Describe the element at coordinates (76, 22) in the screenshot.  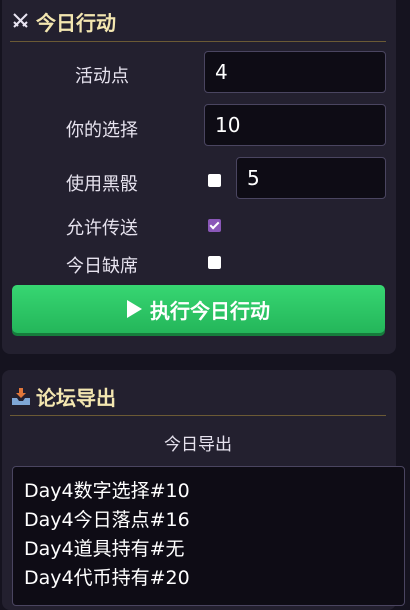
I see `daily-action-title: 今日行动` at that location.